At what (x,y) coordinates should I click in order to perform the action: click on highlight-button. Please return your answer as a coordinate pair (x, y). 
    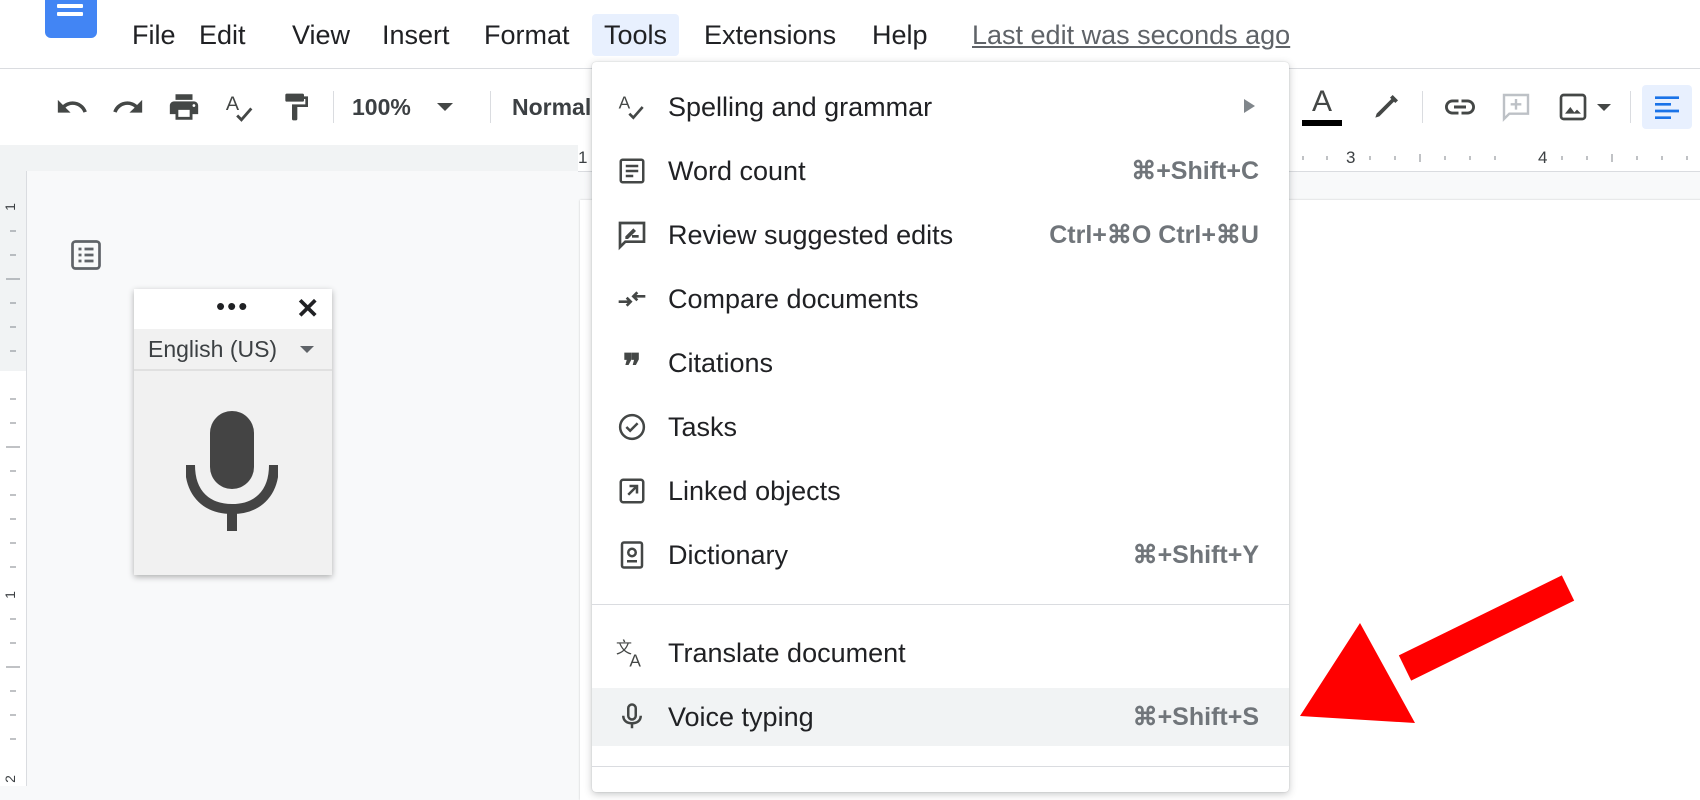
    Looking at the image, I should click on (1386, 107).